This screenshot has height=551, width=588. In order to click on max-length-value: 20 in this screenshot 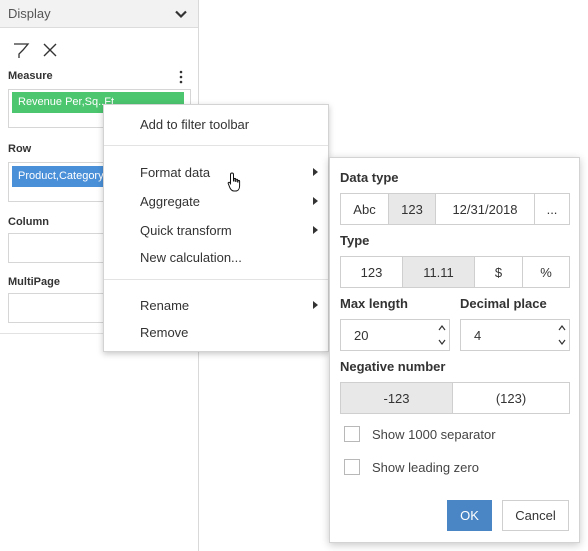, I will do `click(361, 335)`.